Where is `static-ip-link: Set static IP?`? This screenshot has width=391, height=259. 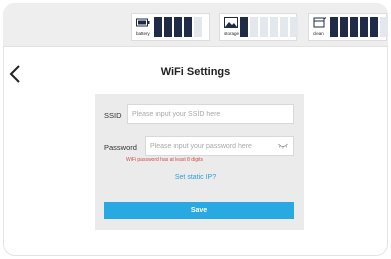
static-ip-link: Set static IP? is located at coordinates (195, 177).